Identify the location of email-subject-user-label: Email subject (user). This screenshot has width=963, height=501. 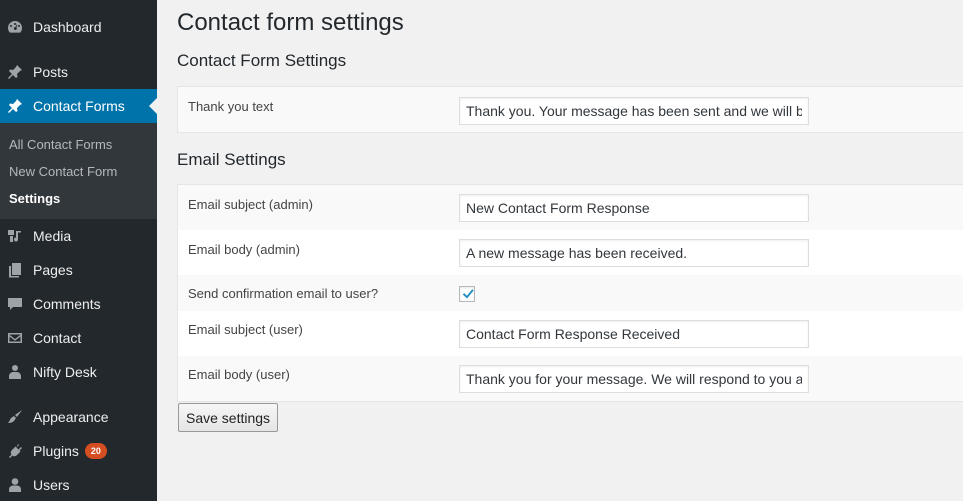
(245, 329).